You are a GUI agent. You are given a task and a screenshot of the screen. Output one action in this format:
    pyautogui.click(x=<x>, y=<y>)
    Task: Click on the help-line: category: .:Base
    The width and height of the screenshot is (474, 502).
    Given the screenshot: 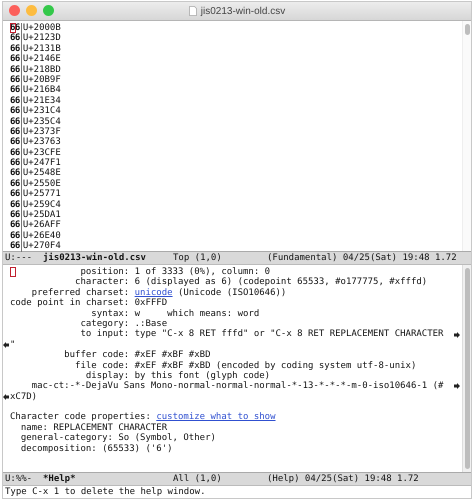 What is the action you would take?
    pyautogui.click(x=123, y=323)
    